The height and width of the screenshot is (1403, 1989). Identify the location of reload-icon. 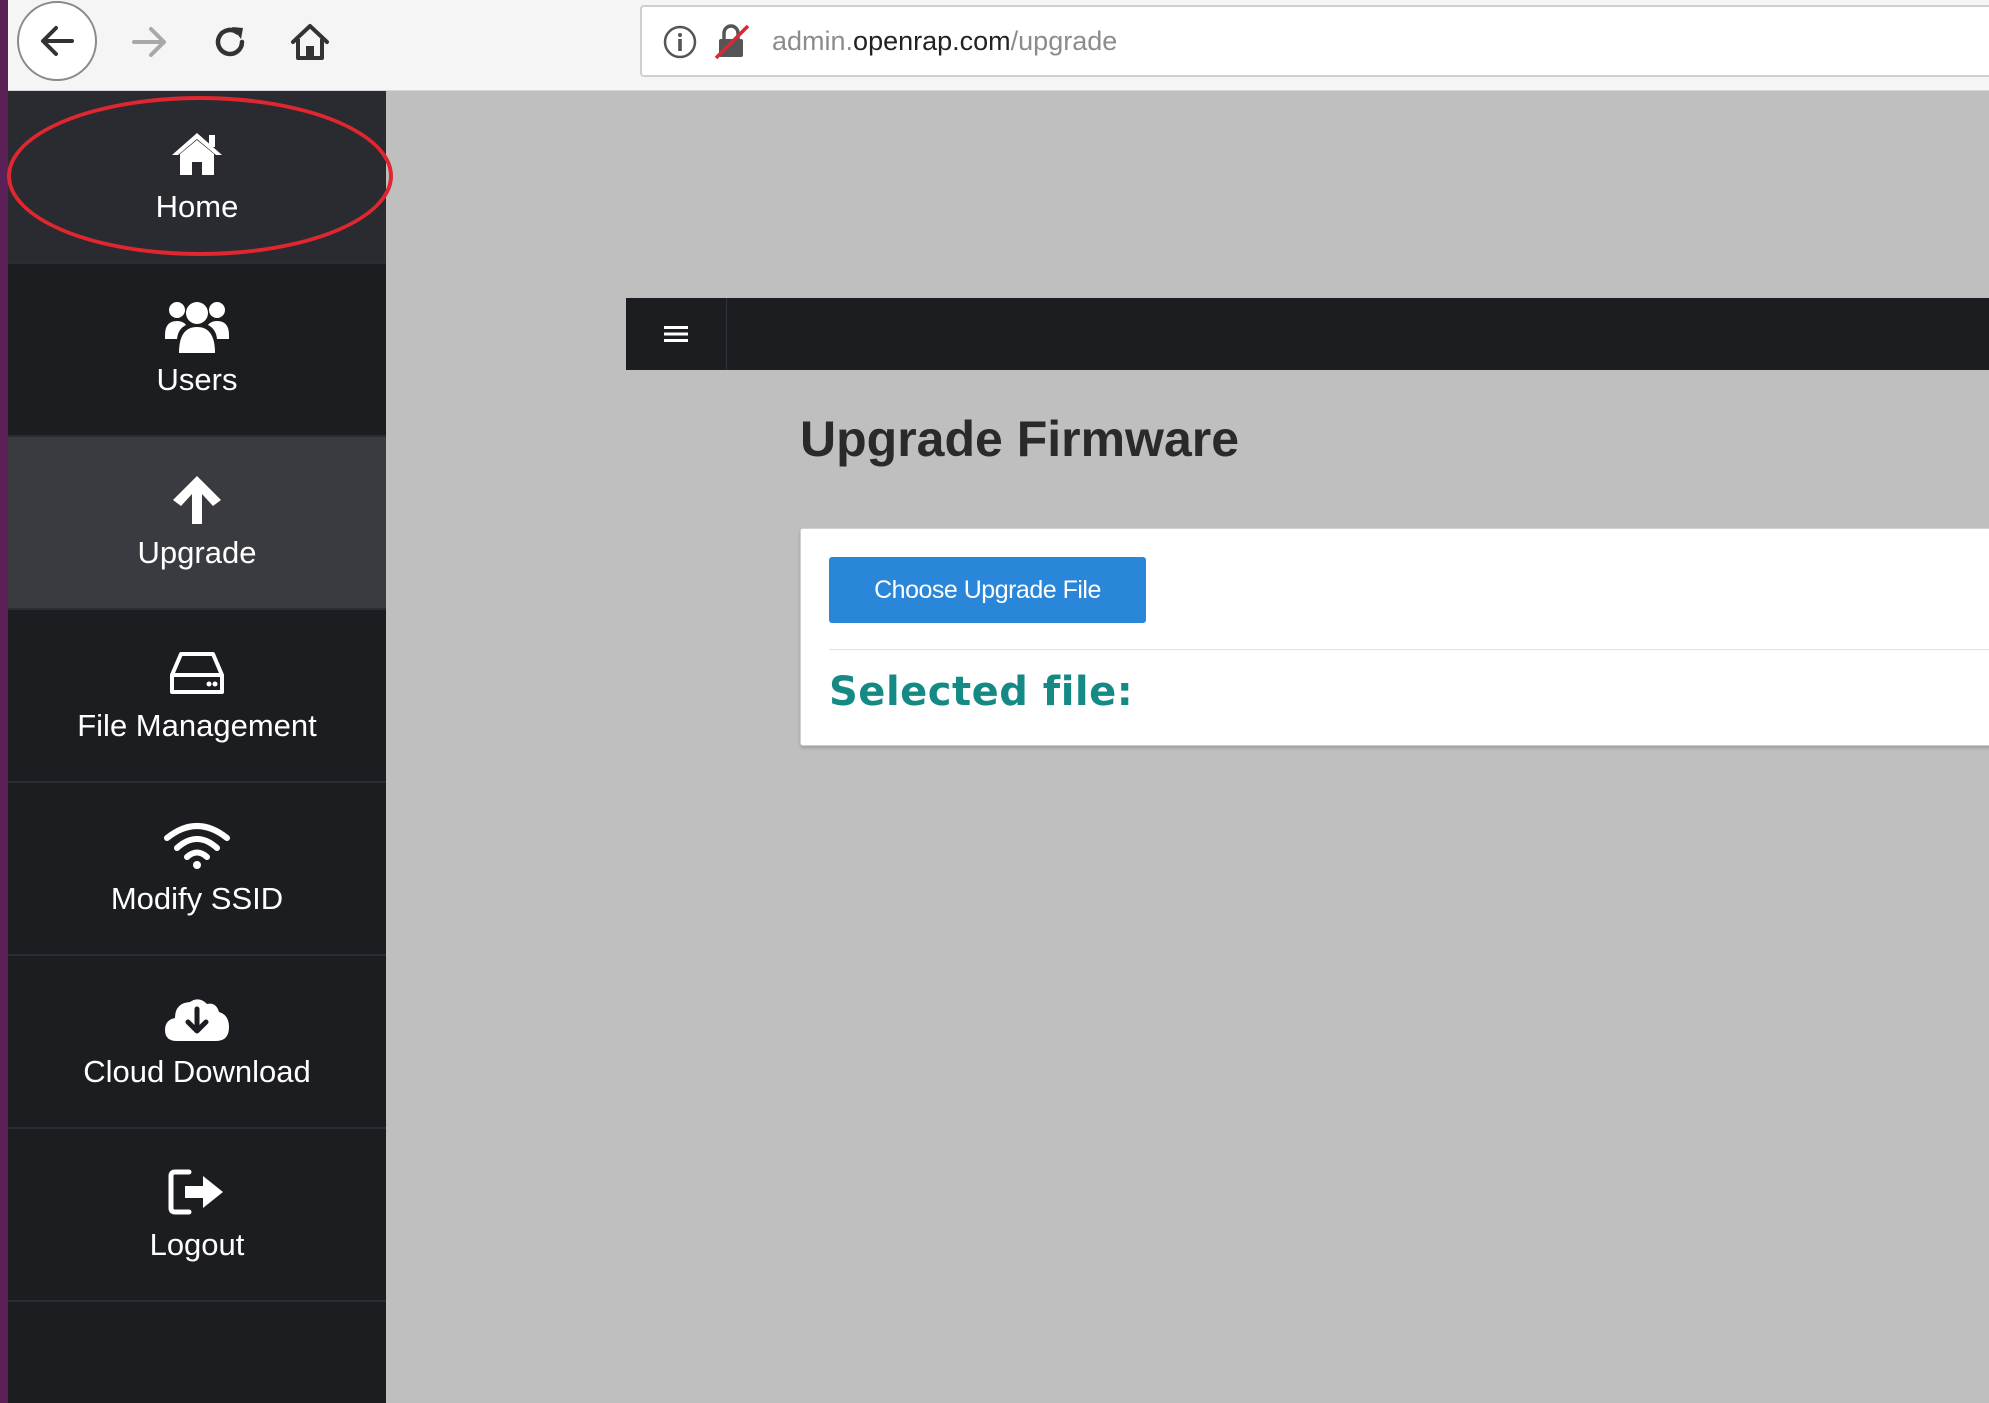
(230, 42).